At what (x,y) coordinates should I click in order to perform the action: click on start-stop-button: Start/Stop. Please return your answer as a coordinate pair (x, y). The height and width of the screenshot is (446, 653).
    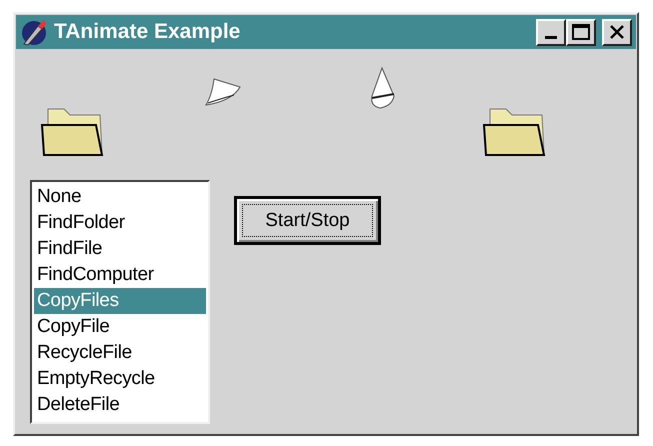
    Looking at the image, I should click on (307, 220).